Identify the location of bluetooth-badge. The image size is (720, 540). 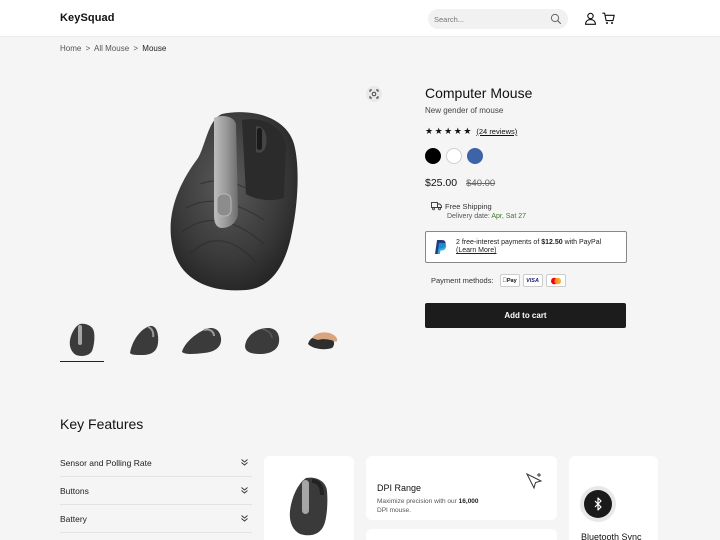
(598, 504).